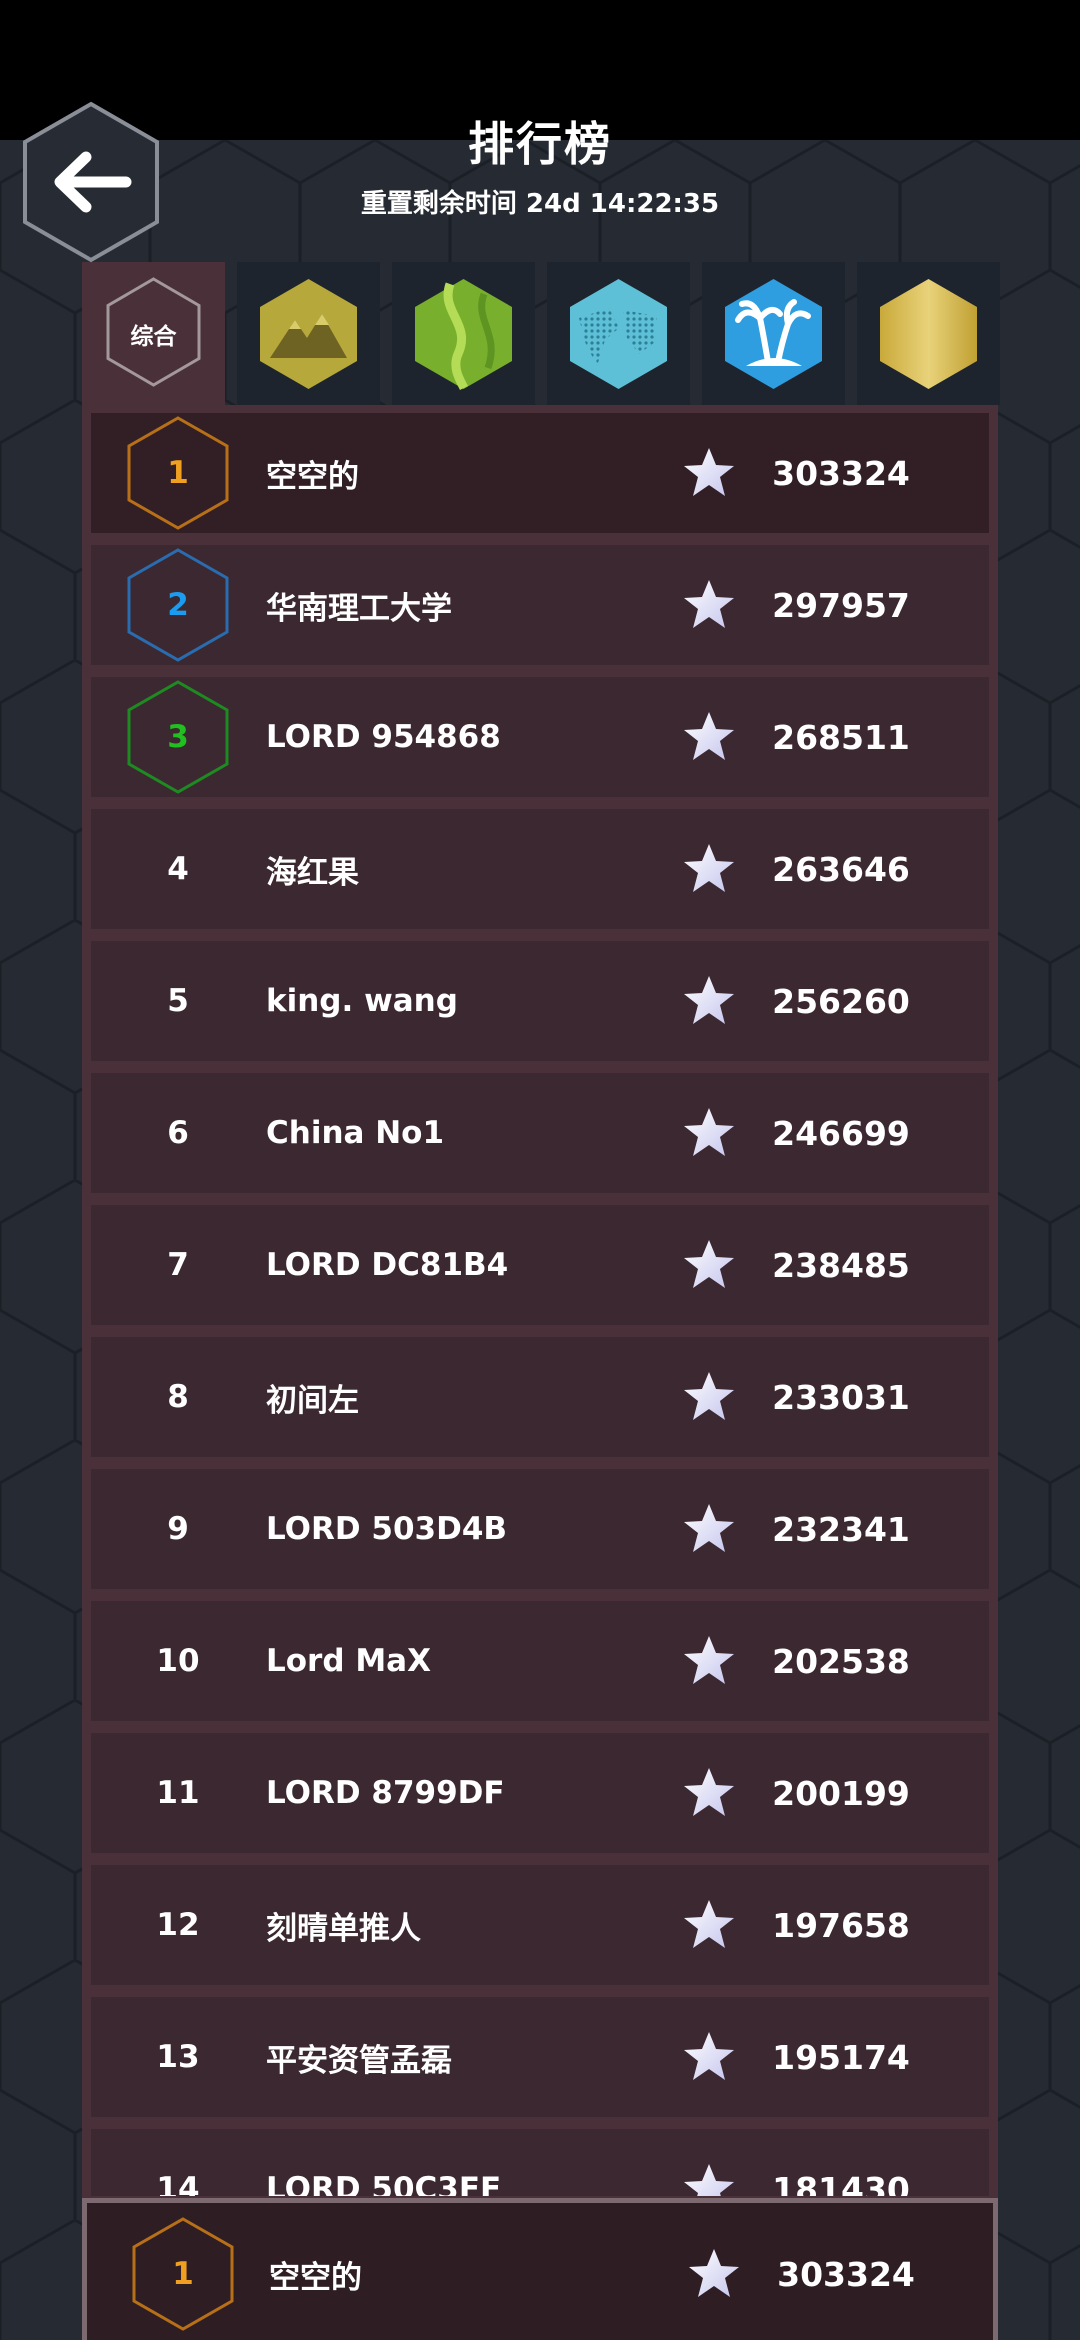  What do you see at coordinates (359, 608) in the screenshot?
I see `player-name: 华南理工大学` at bounding box center [359, 608].